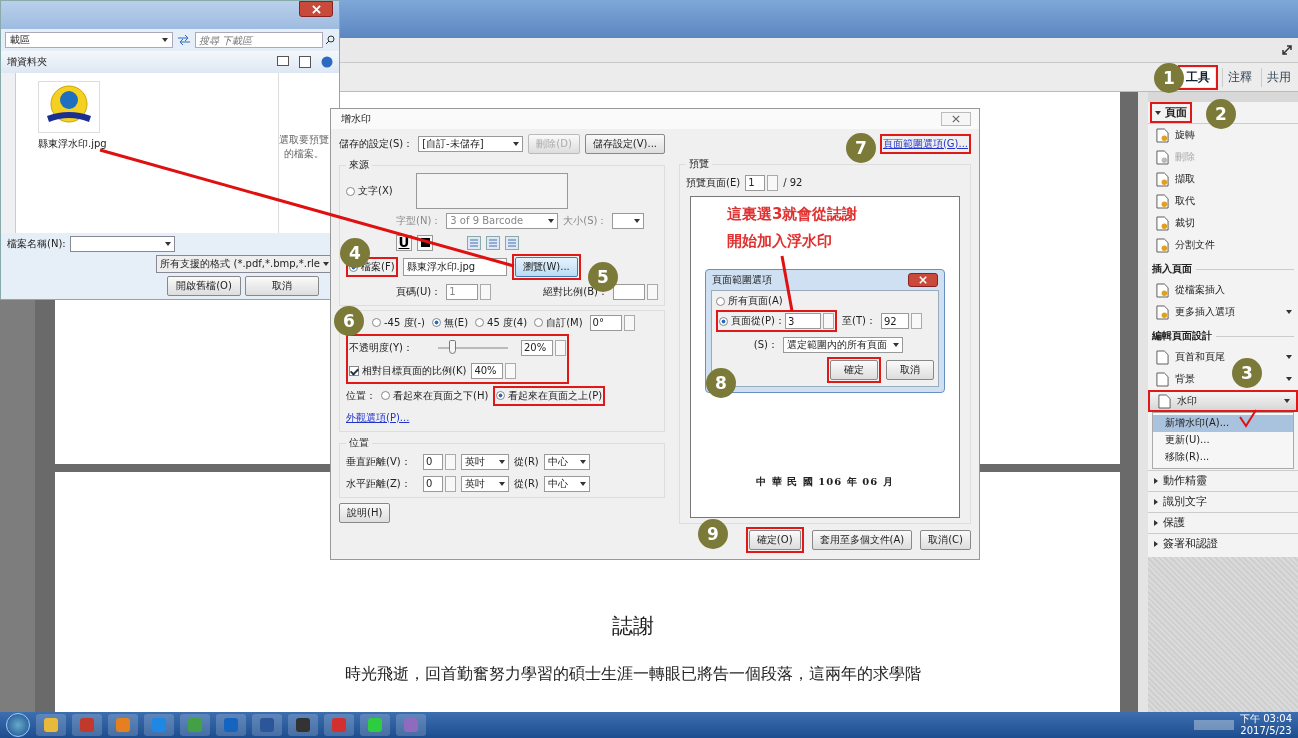 The height and width of the screenshot is (738, 1298). Describe the element at coordinates (780, 241) in the screenshot. I see `annotation-text: 開始加入浮水印` at that location.